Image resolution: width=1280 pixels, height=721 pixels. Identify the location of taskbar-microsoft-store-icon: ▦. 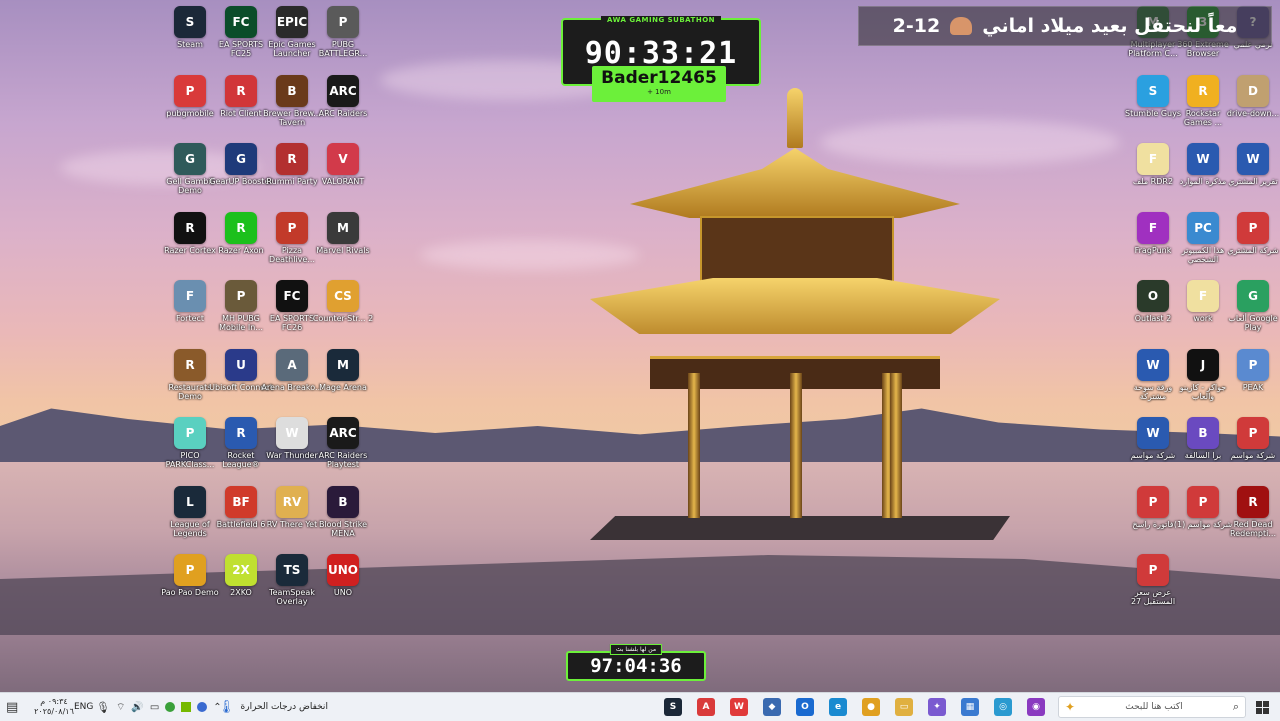
(970, 707).